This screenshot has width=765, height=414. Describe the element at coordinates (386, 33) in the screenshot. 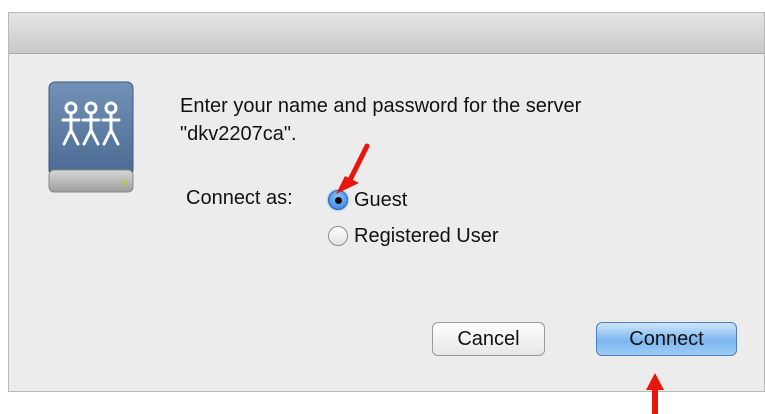

I see `dialog-titlebar` at that location.